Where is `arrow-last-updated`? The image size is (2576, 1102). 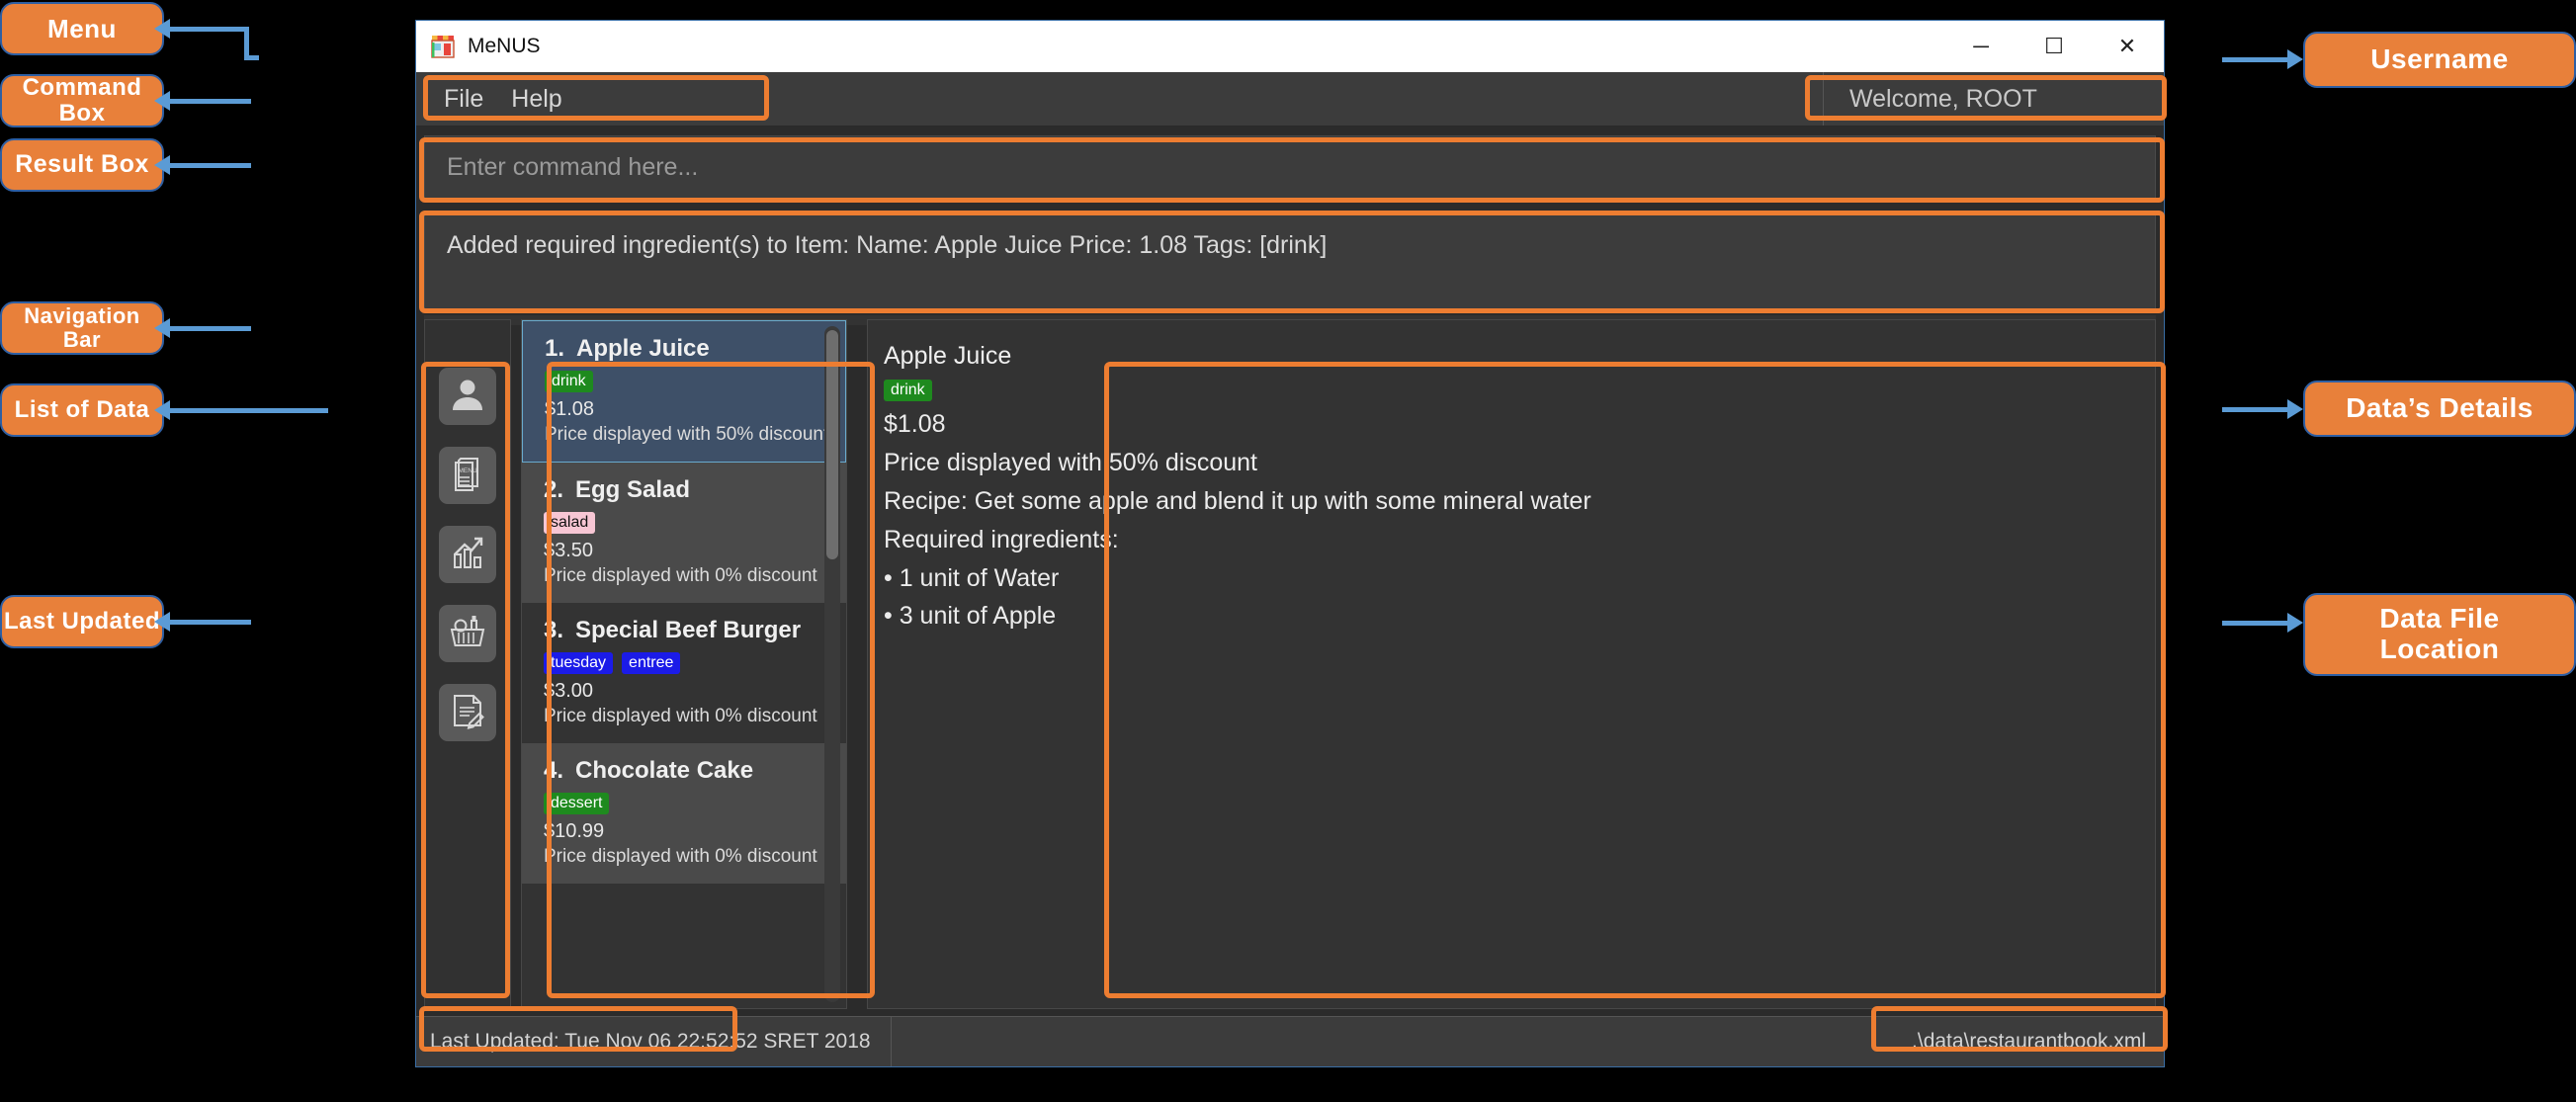
arrow-last-updated is located at coordinates (202, 622).